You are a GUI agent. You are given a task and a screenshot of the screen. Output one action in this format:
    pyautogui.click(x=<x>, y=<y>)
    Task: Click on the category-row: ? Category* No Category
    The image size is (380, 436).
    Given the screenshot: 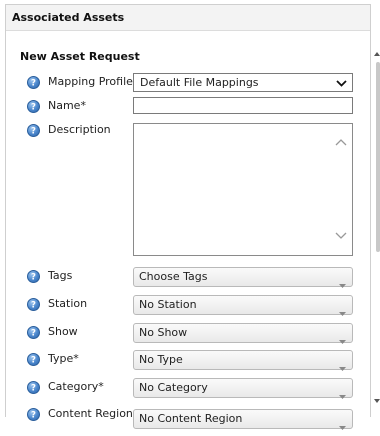 What is the action you would take?
    pyautogui.click(x=189, y=388)
    